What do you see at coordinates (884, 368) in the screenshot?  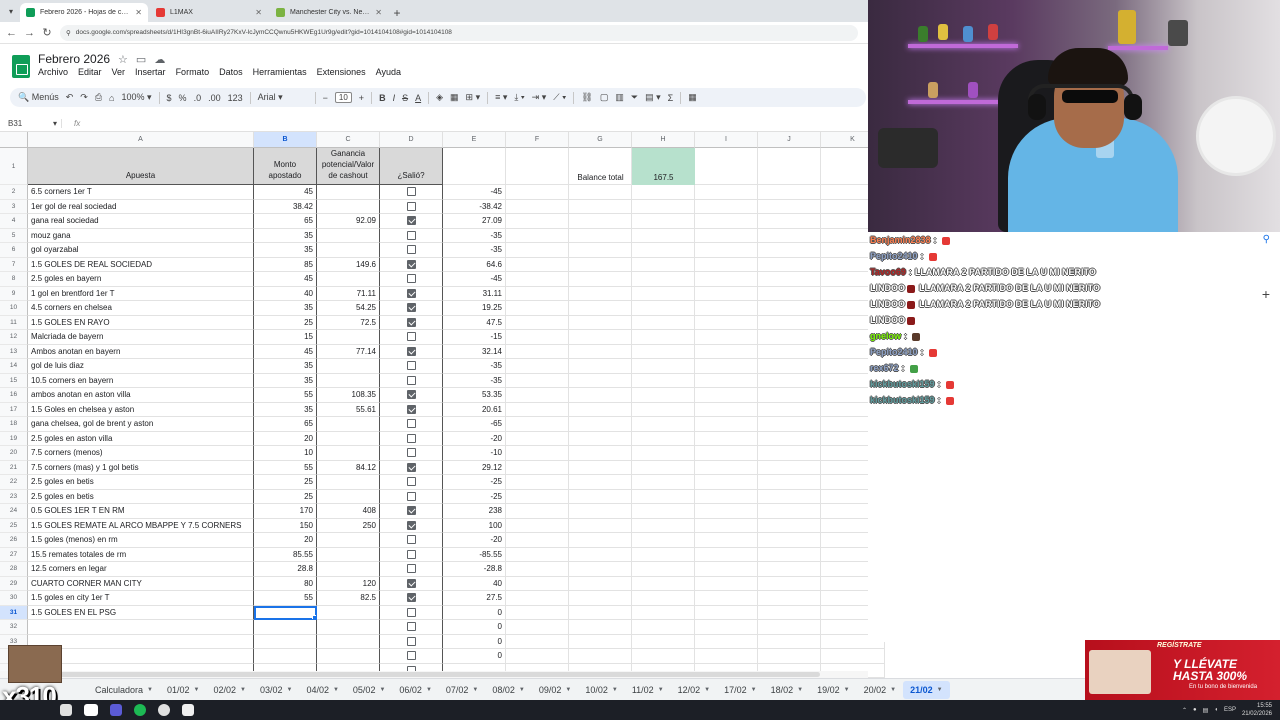 I see `chat-username: rex672` at bounding box center [884, 368].